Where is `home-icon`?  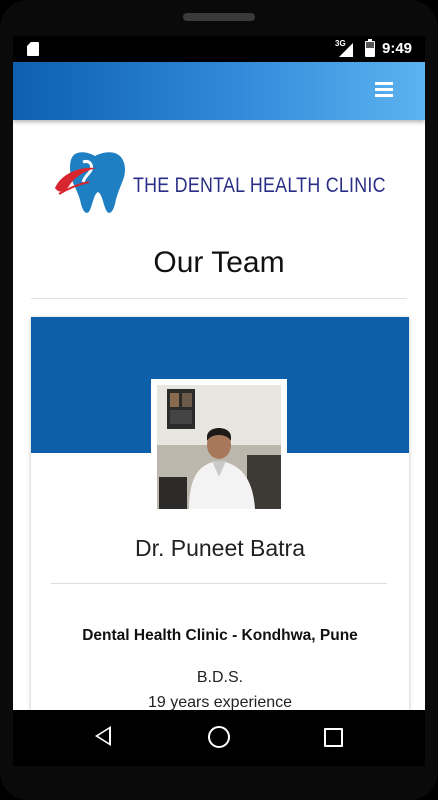 home-icon is located at coordinates (219, 737).